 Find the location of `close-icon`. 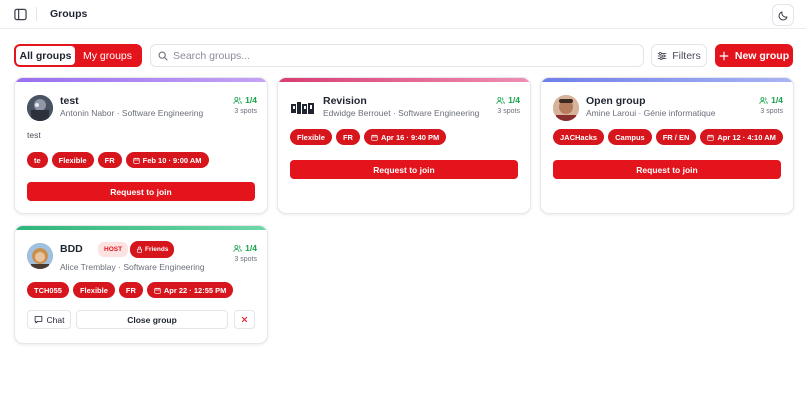

close-icon is located at coordinates (244, 319).